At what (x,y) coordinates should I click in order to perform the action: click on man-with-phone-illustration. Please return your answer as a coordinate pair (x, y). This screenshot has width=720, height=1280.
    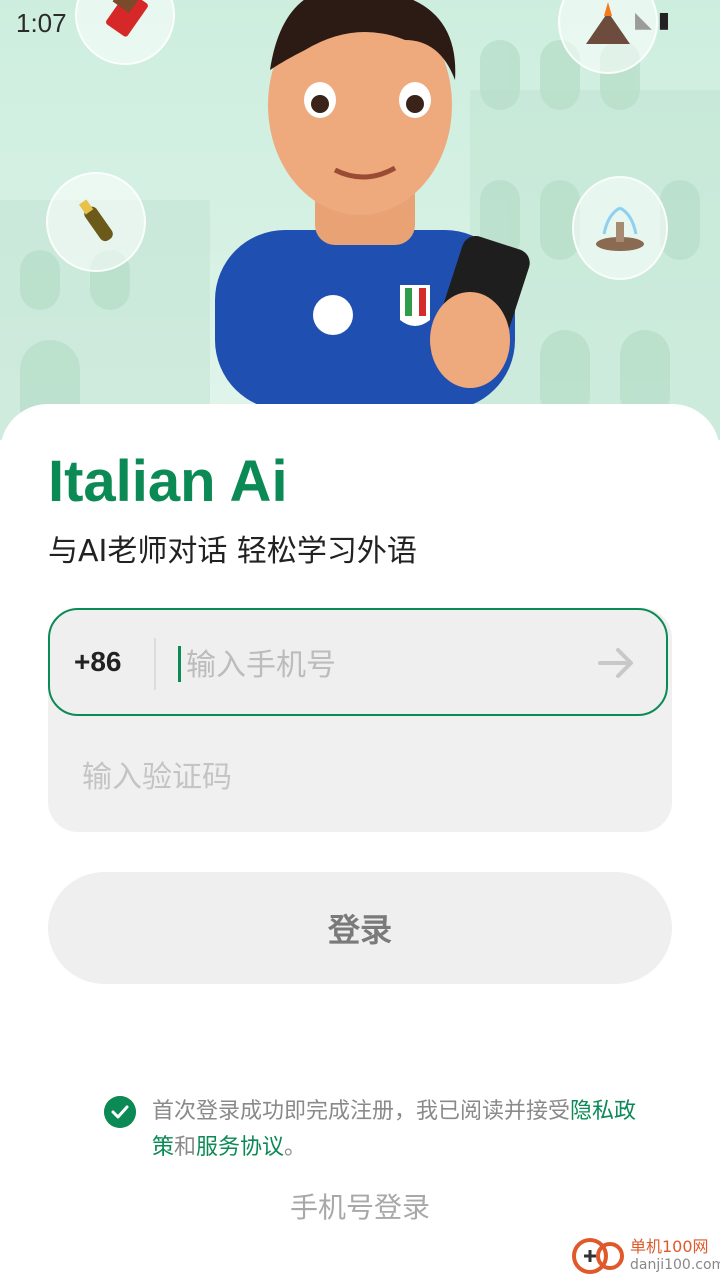
    Looking at the image, I should click on (372, 205).